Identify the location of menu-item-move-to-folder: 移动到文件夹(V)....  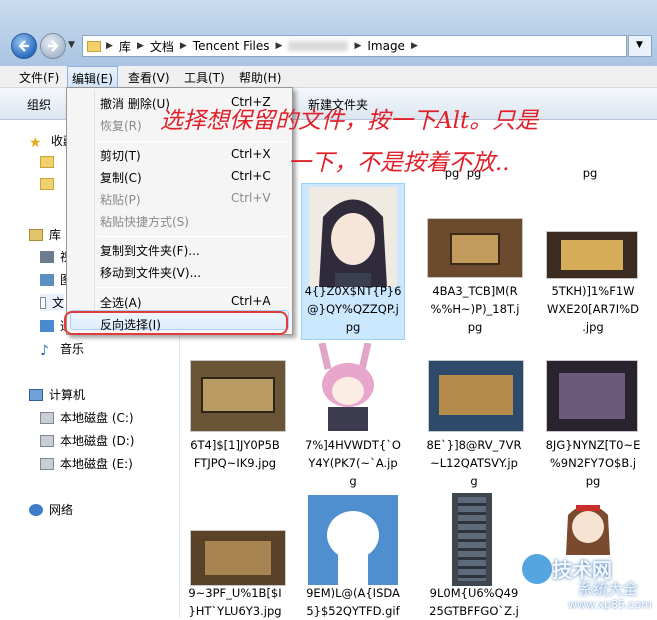
(150, 272).